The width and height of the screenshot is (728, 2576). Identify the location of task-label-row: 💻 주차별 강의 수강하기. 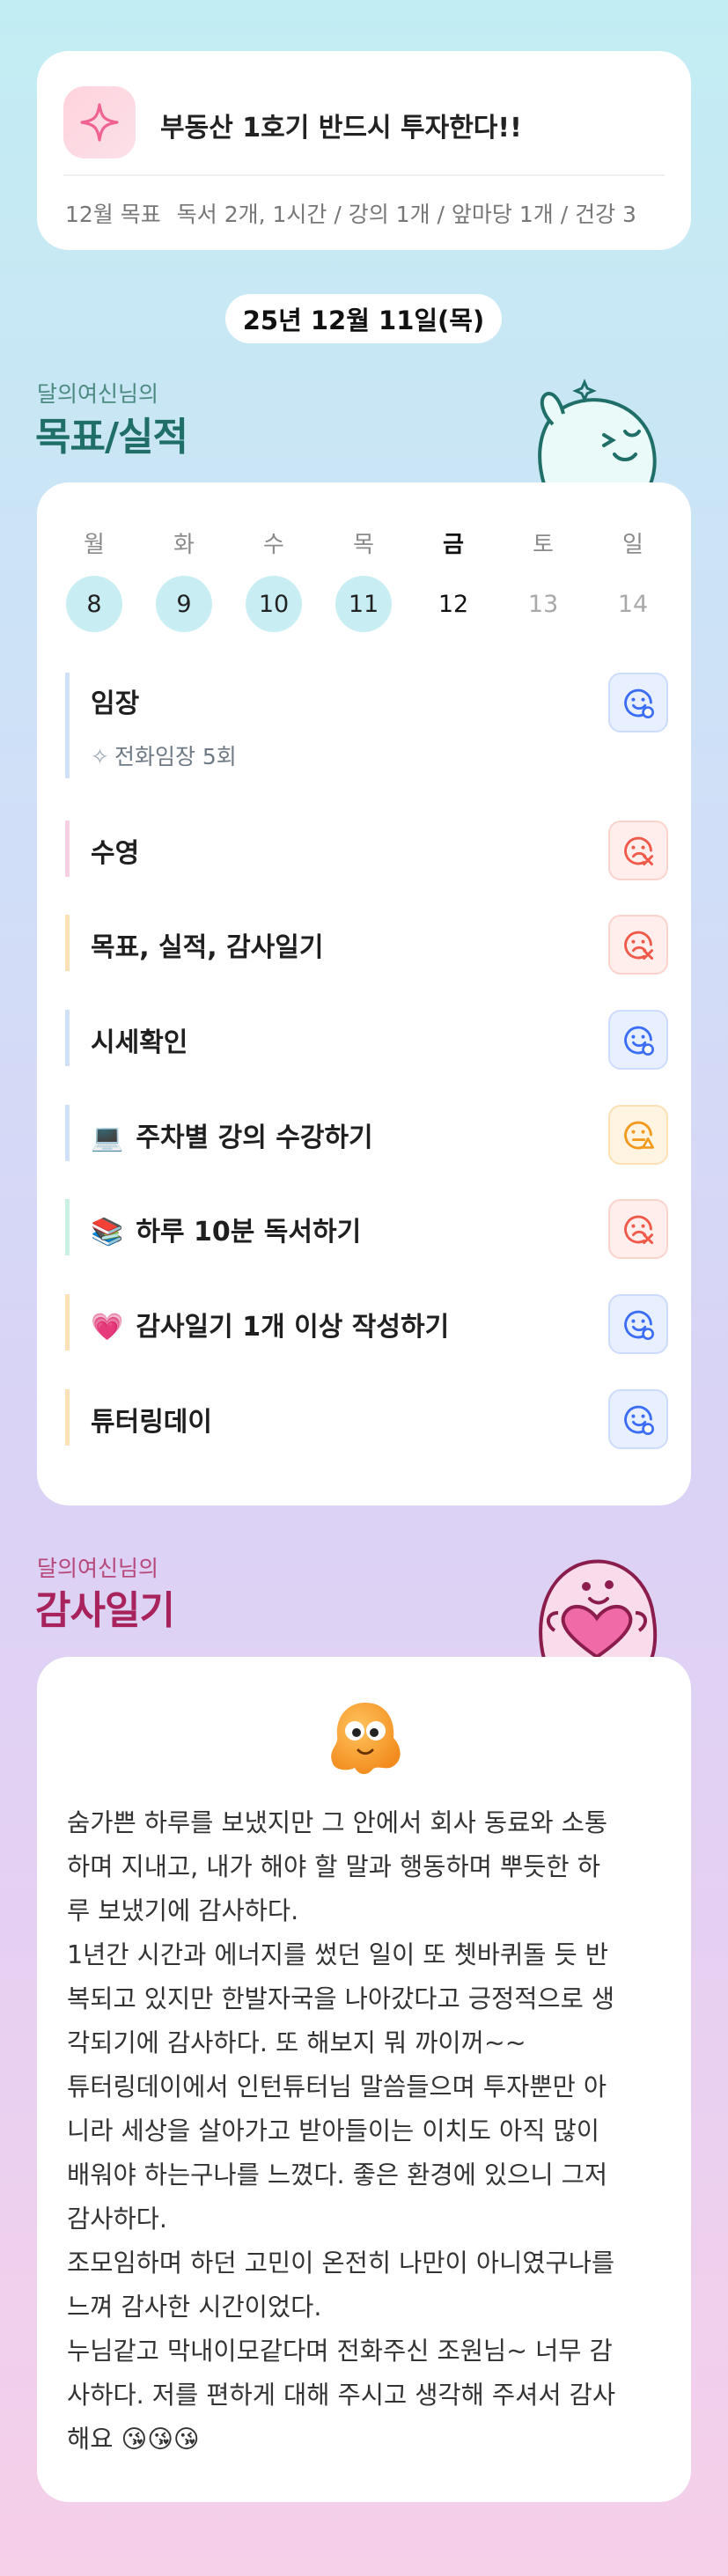
(232, 1134).